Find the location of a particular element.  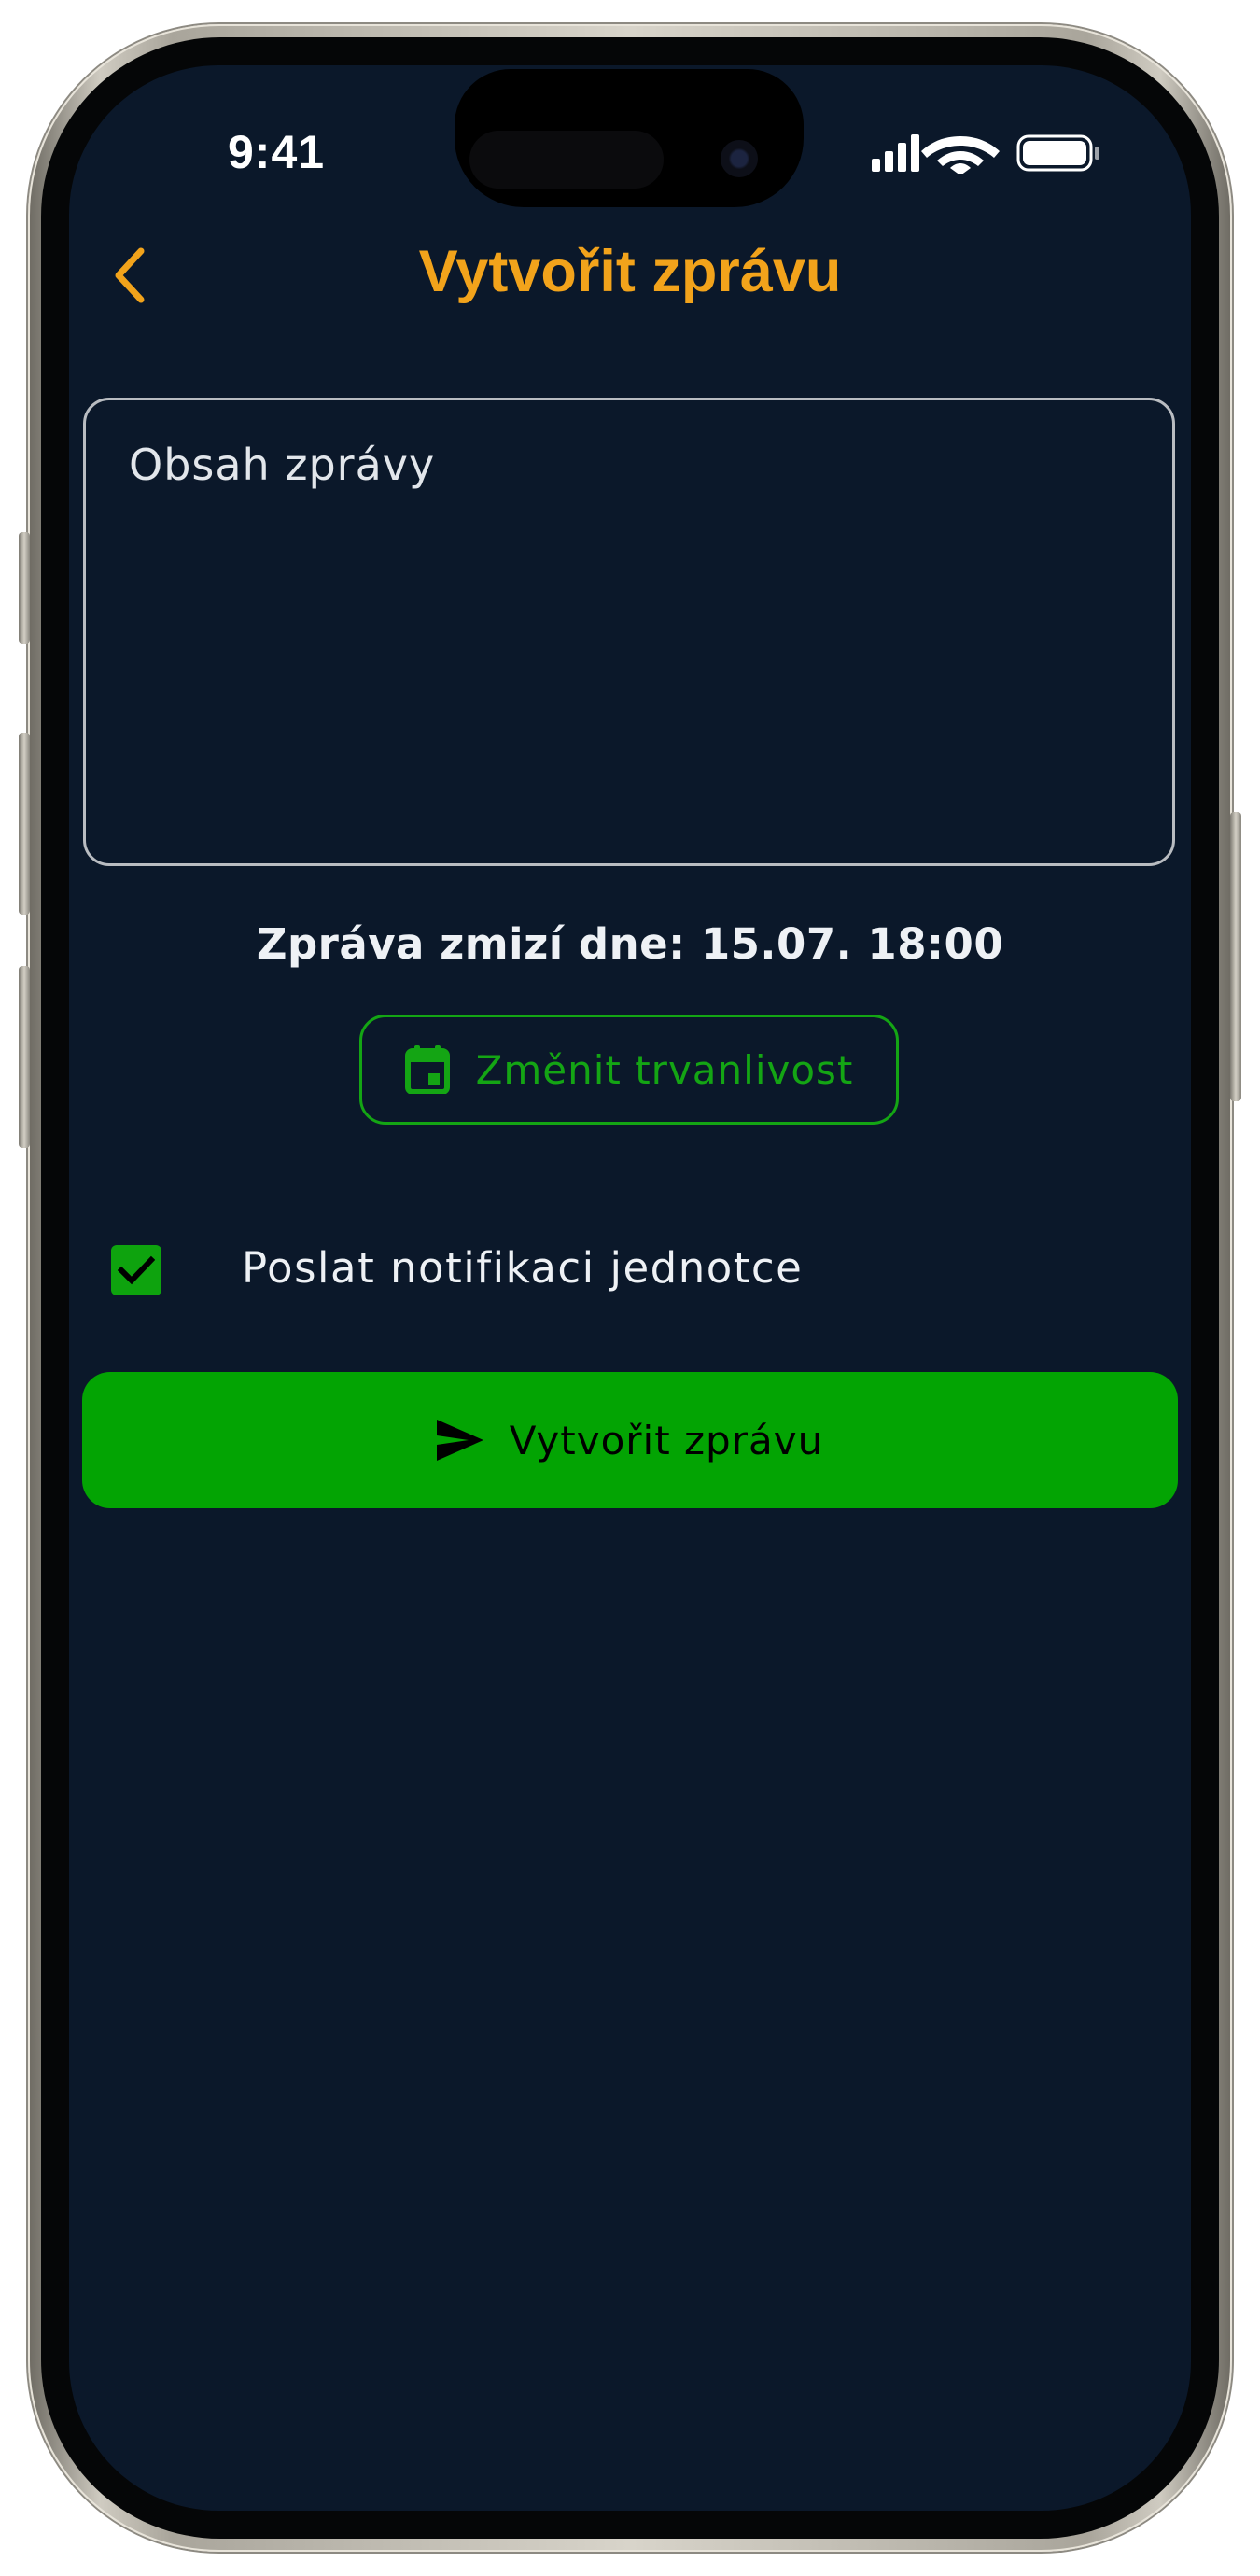

page-title: Vytvořit zprávu is located at coordinates (630, 271).